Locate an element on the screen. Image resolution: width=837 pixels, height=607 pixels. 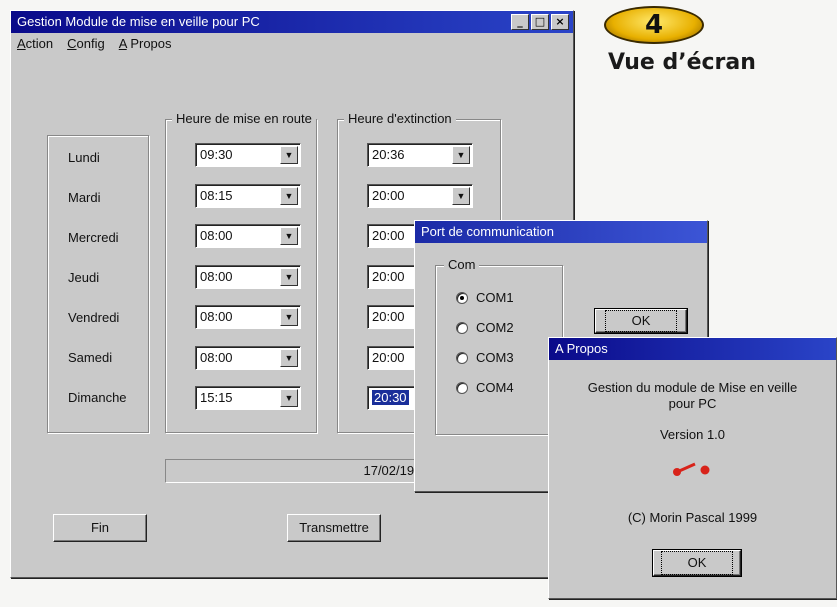
start-time-jeudi: 08:00 ▼ is located at coordinates (248, 277).